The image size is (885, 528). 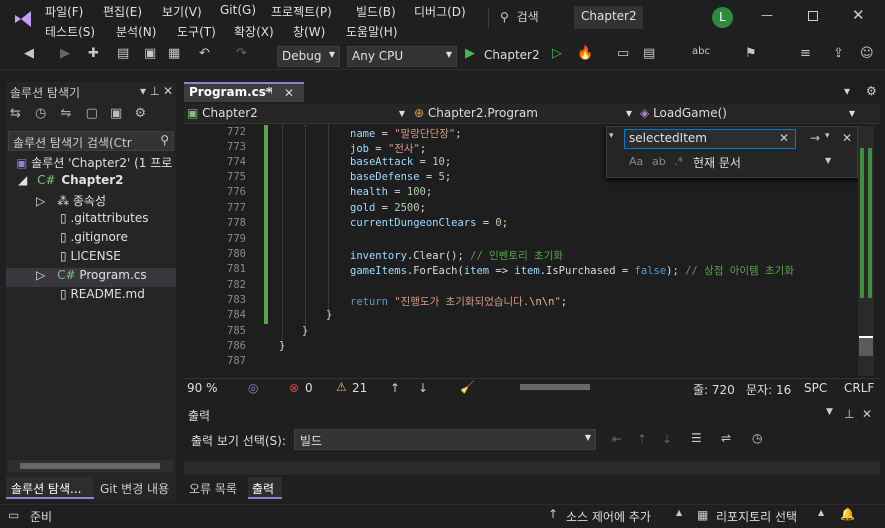 What do you see at coordinates (91, 296) in the screenshot?
I see `file-readme: ▯ README.md` at bounding box center [91, 296].